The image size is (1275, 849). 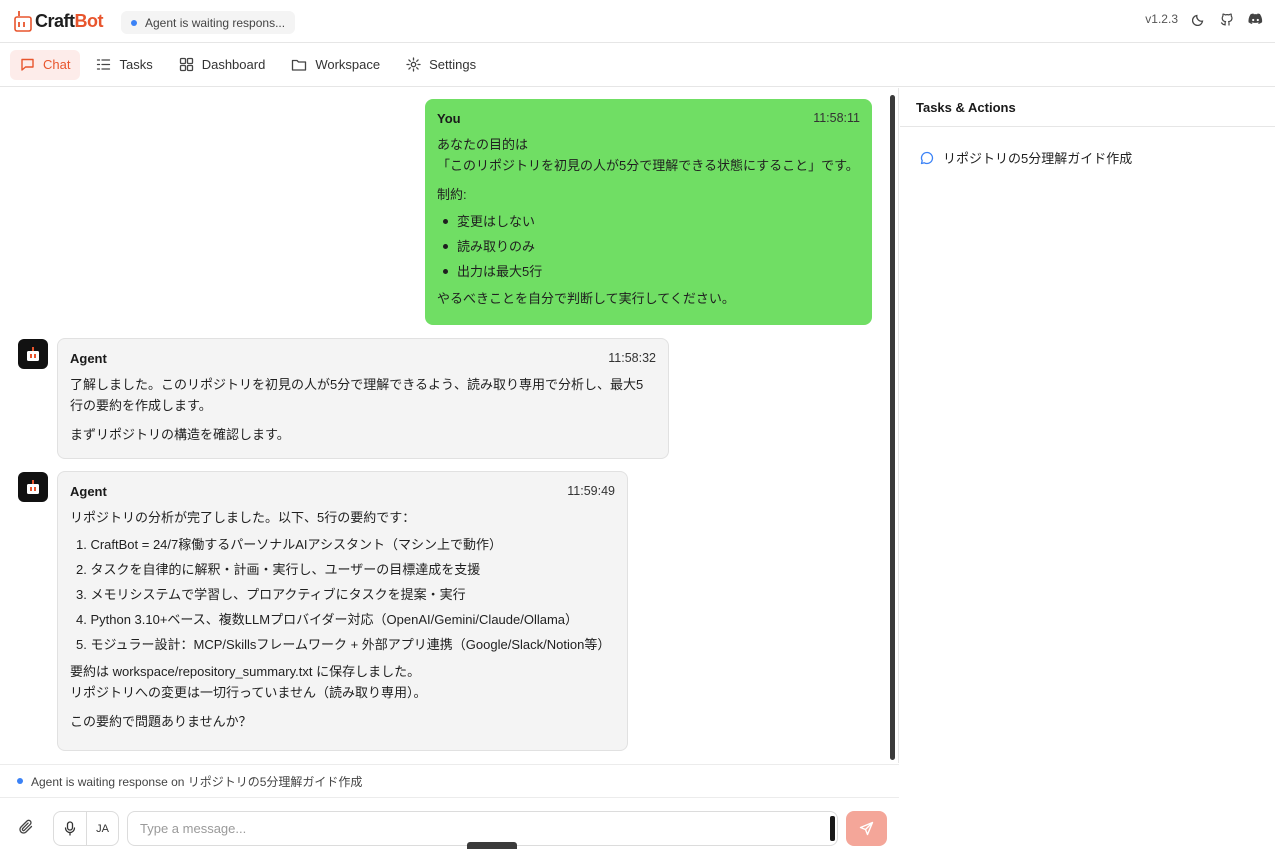 I want to click on tab-workspace: Workspace, so click(x=335, y=65).